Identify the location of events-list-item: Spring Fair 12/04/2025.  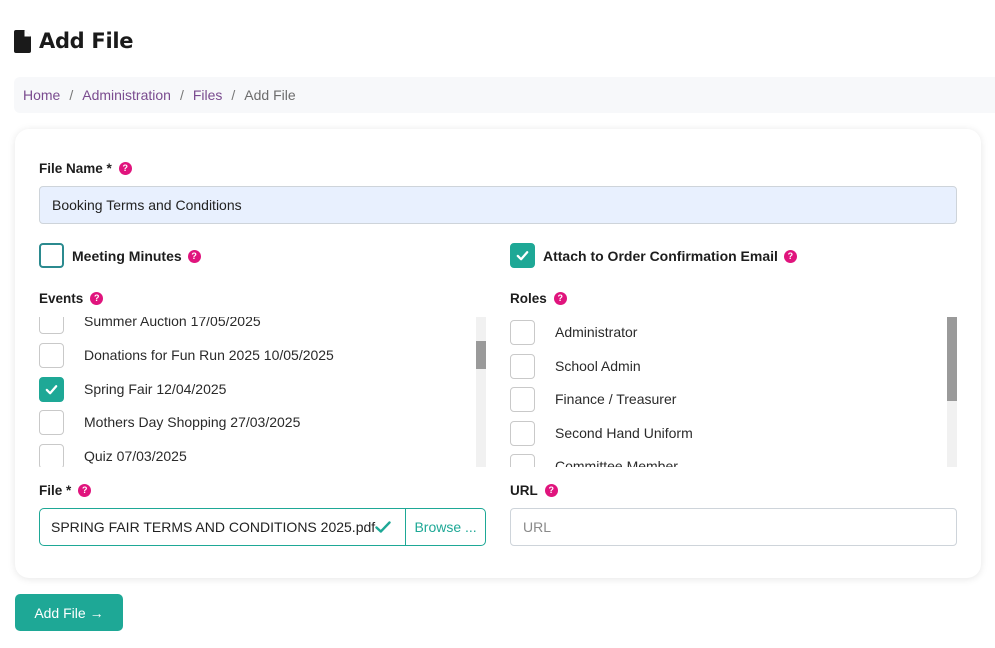
(249, 389).